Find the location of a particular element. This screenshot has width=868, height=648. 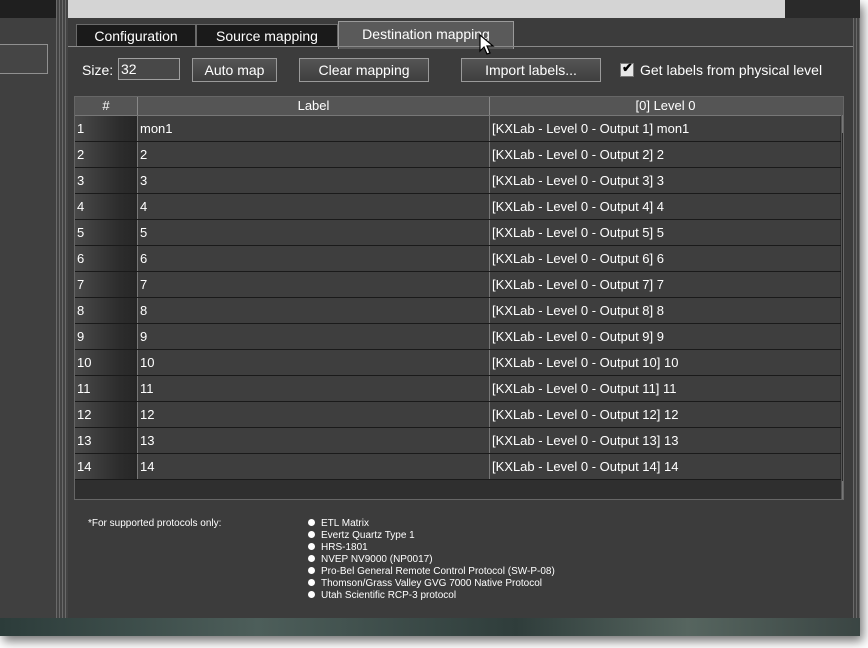

table-row: 13 13 [KXLab - Level 0 - Output 13] 13 is located at coordinates (459, 441).